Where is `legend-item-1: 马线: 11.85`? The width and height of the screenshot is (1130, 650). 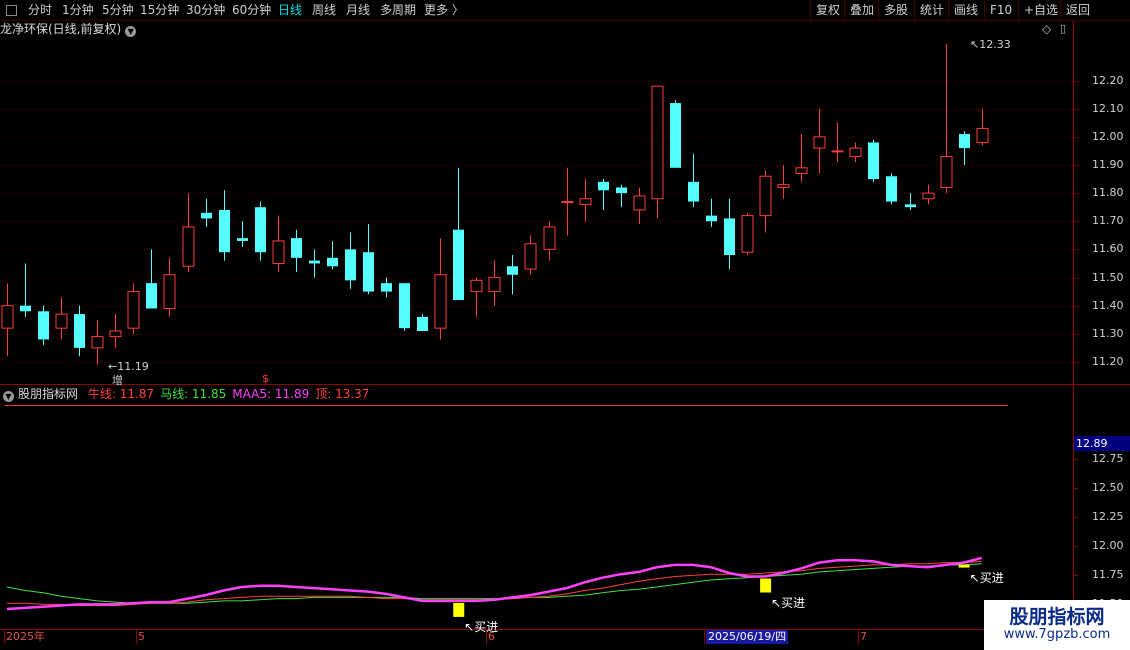 legend-item-1: 马线: 11.85 is located at coordinates (193, 394).